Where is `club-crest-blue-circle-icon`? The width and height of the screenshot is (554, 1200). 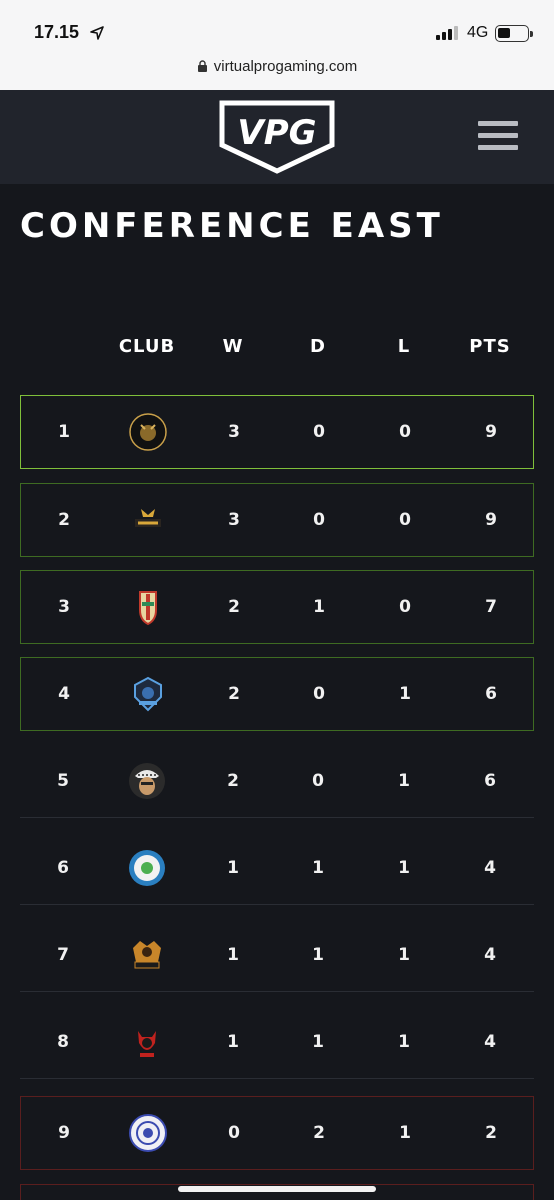 club-crest-blue-circle-icon is located at coordinates (148, 1133).